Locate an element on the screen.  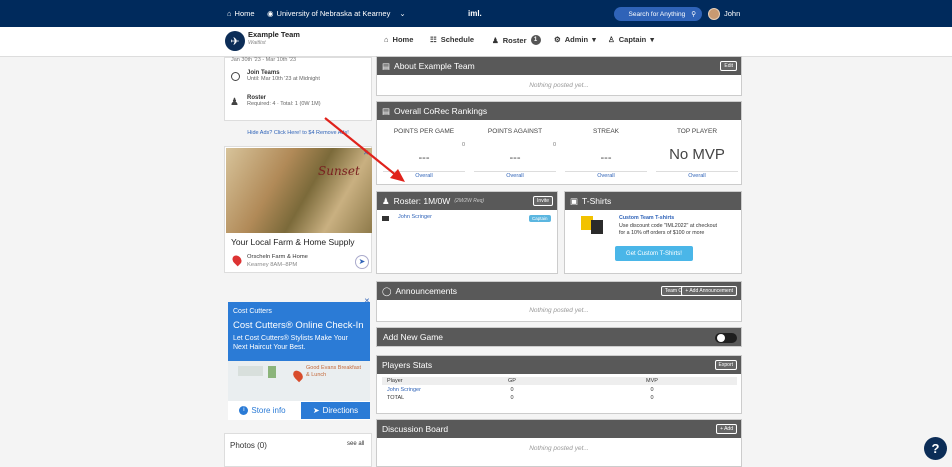
ranking-label: TOP PLAYER is located at coordinates (697, 131).